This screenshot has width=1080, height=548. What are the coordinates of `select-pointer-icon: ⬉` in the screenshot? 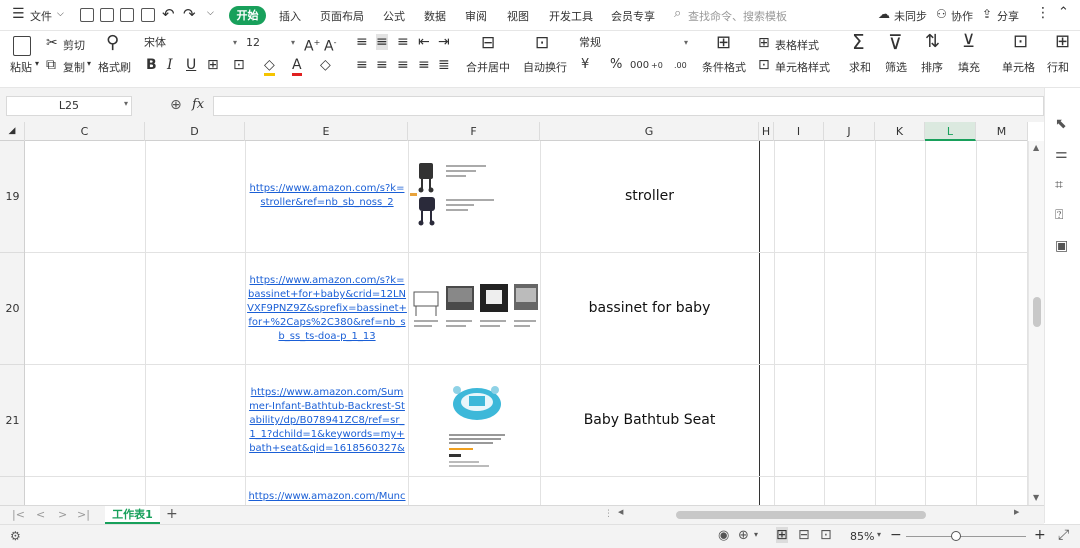 It's located at (1061, 124).